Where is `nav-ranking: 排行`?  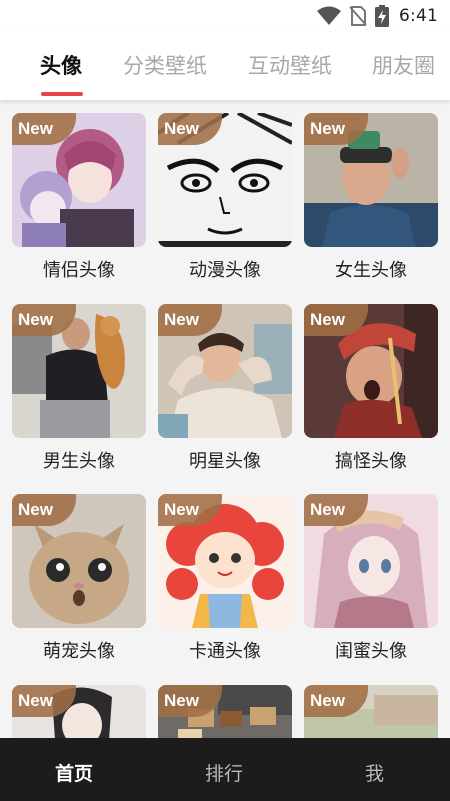
nav-ranking: 排行 is located at coordinates (224, 772).